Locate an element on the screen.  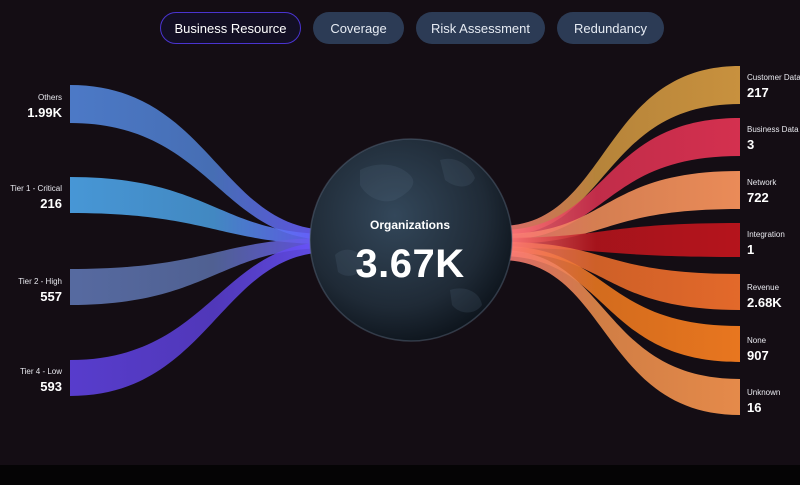
target-name: Customer Data is located at coordinates (773, 77).